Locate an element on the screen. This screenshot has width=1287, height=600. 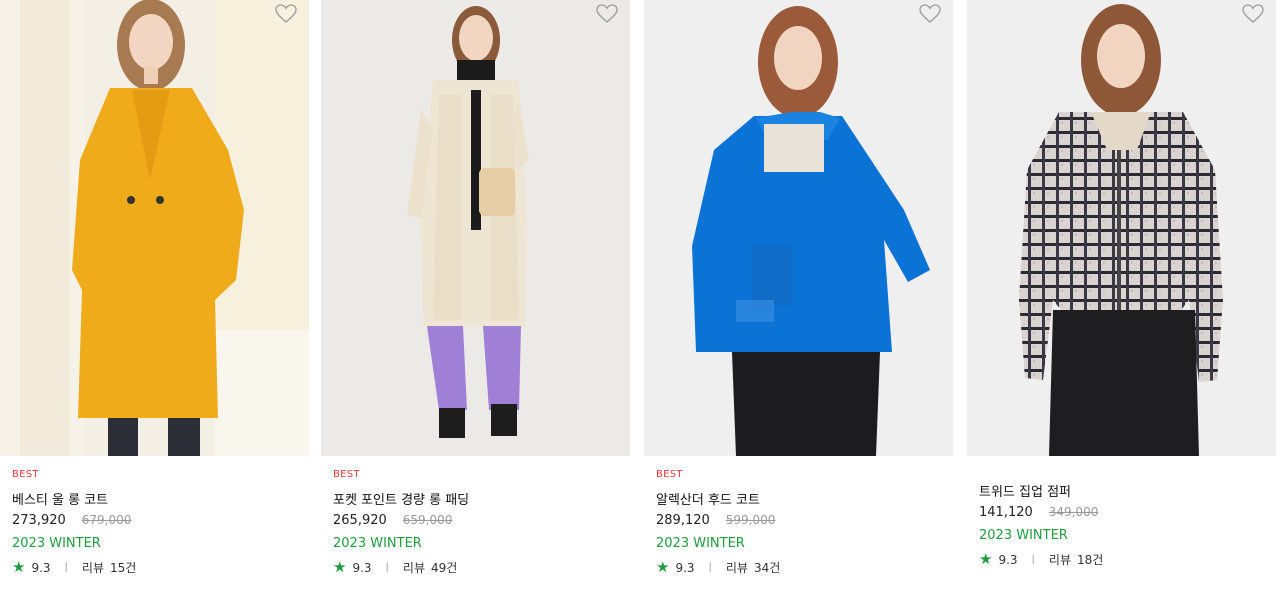
review-count: 34건 is located at coordinates (767, 568).